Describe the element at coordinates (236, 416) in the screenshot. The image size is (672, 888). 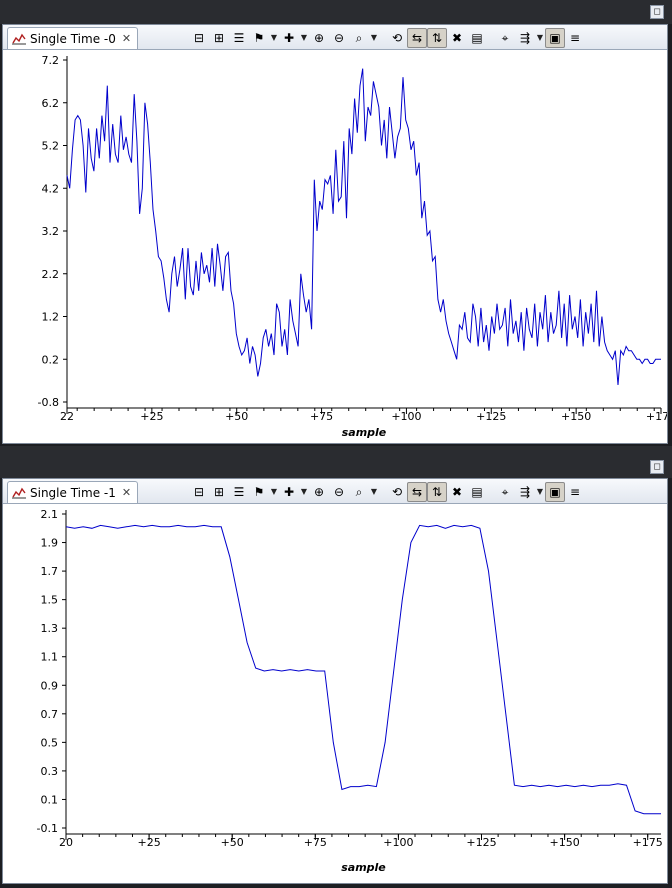
I see `x-tick-label: +50` at that location.